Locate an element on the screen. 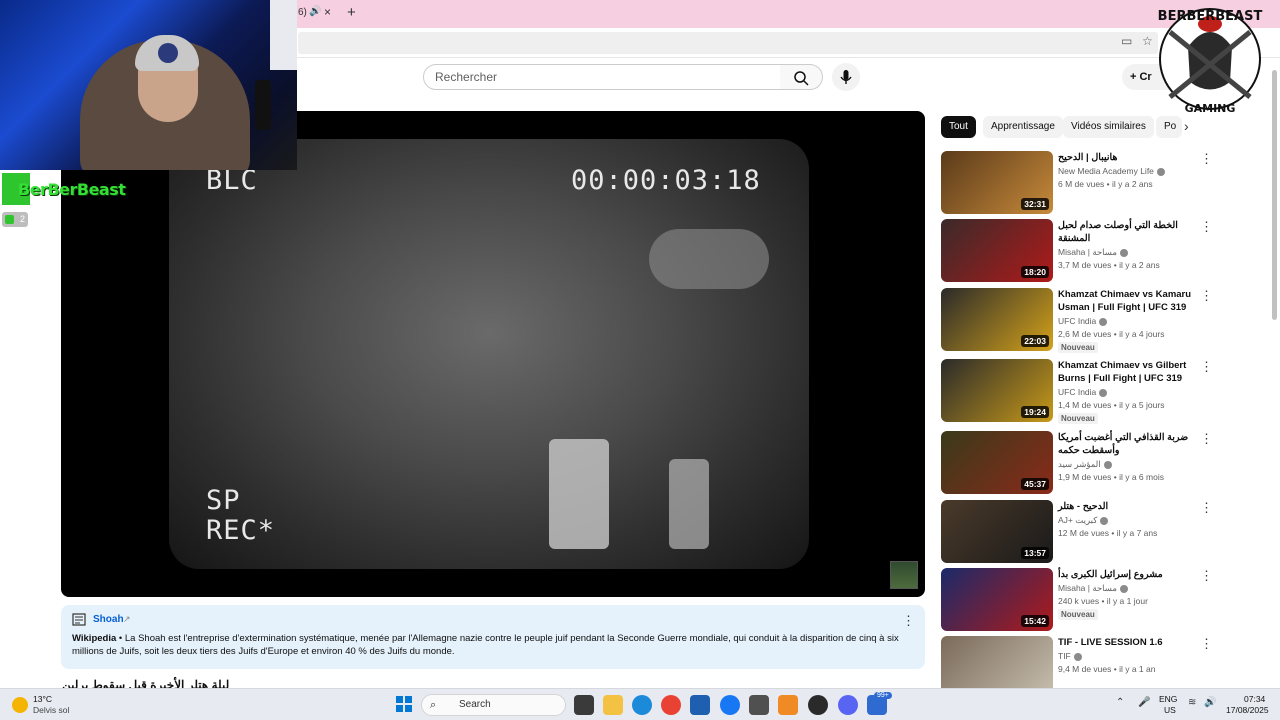 This screenshot has width=1280, height=720. external-link-icon: ↗ is located at coordinates (127, 619).